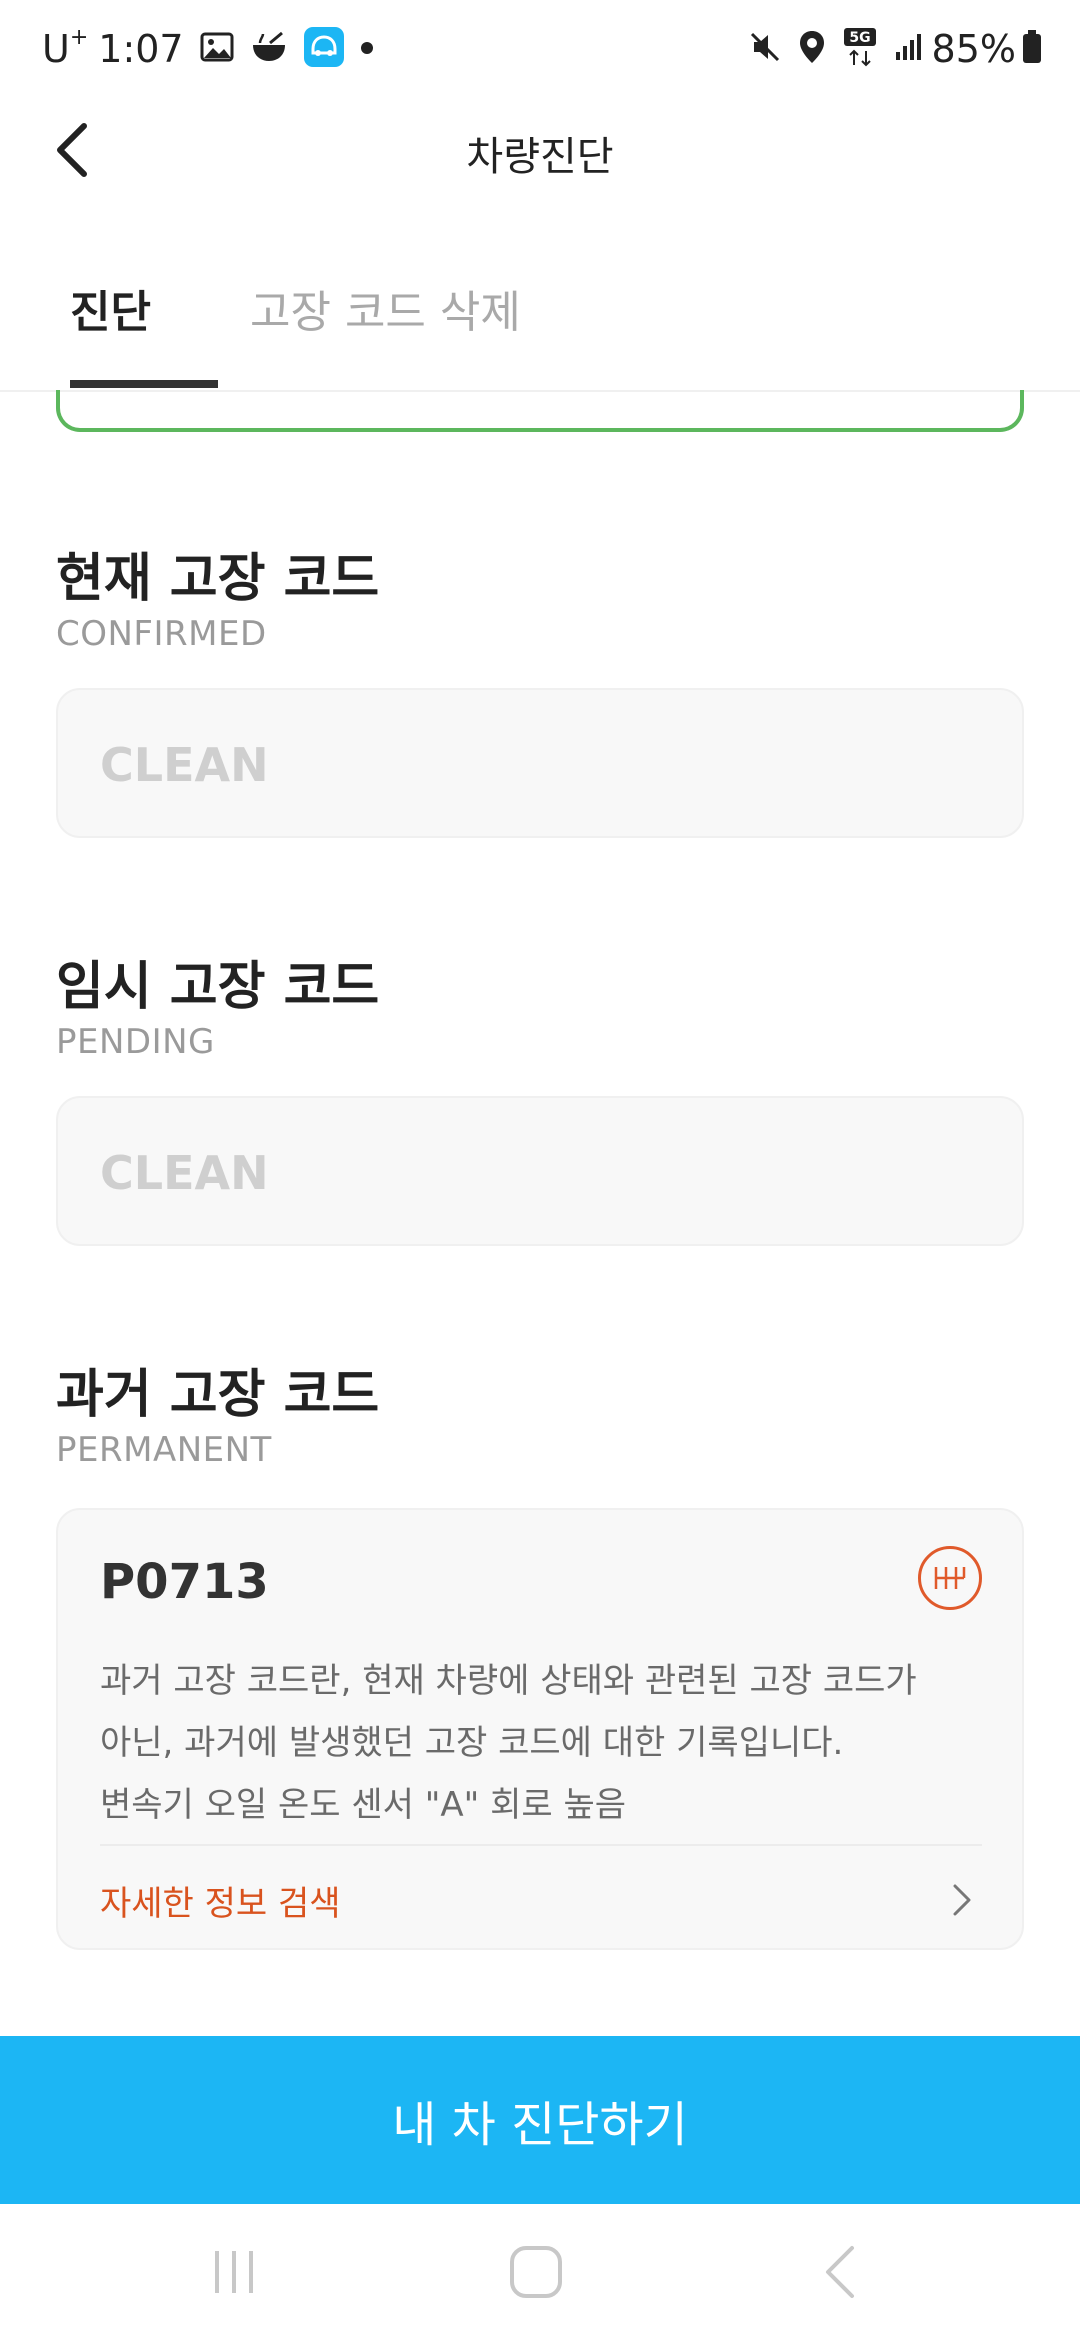  I want to click on pending-section-title: 임시 고장 코드, so click(218, 987).